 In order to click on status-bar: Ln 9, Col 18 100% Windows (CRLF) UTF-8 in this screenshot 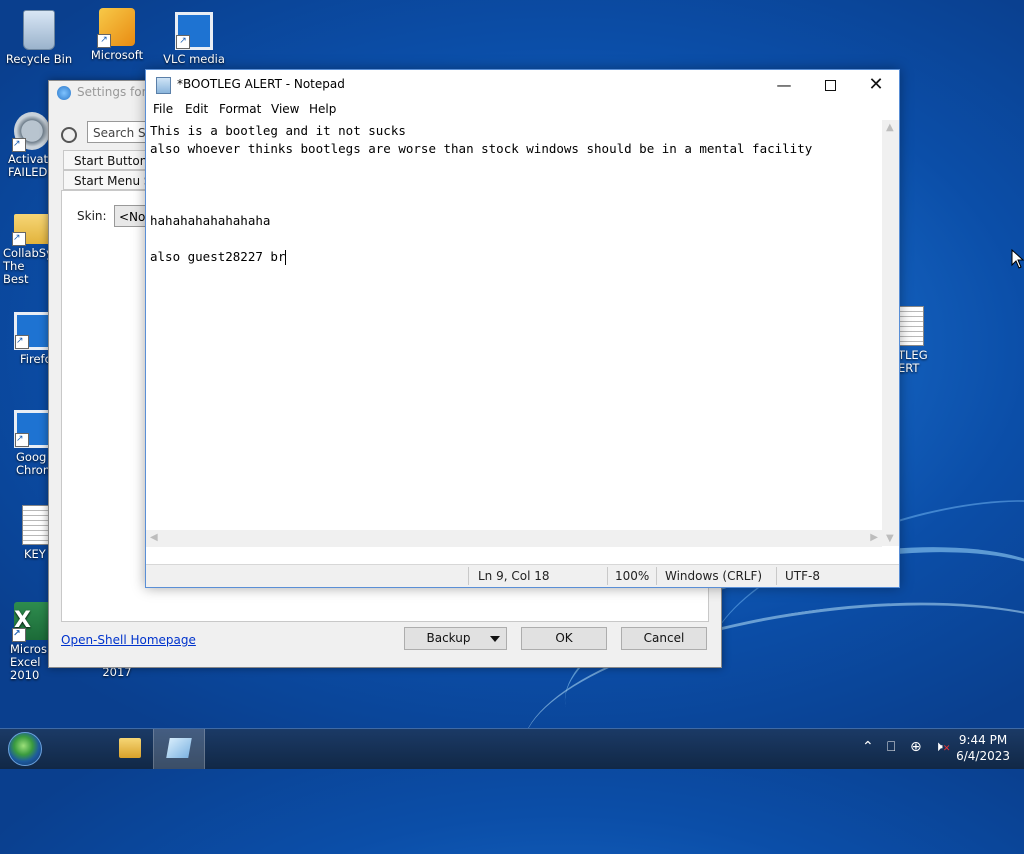, I will do `click(522, 575)`.